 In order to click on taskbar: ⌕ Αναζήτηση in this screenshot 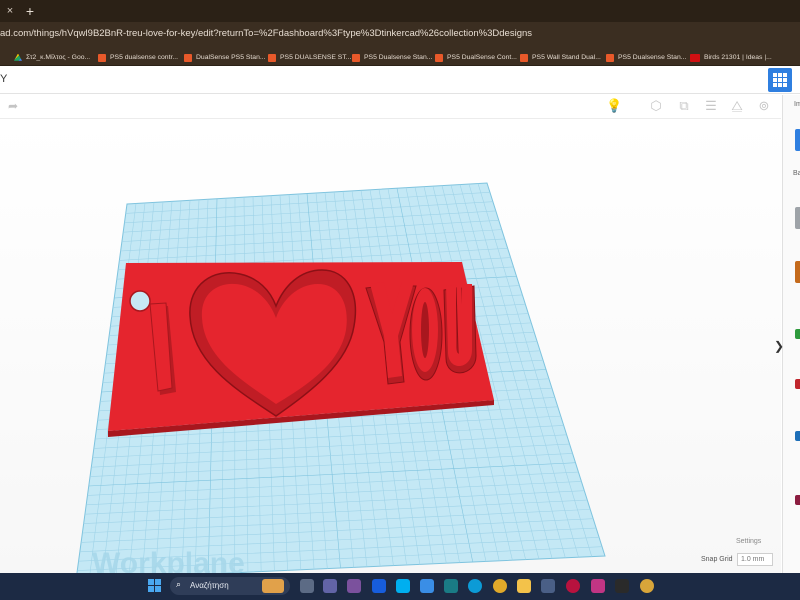, I will do `click(400, 586)`.